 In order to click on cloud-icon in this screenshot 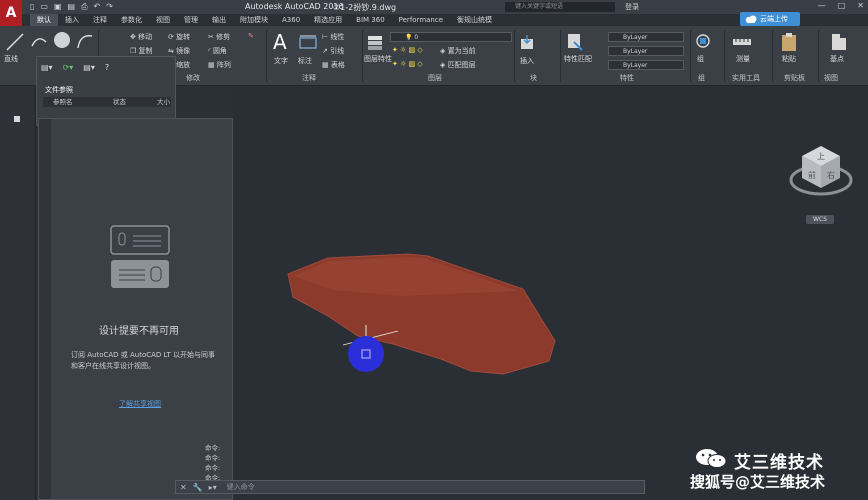, I will do `click(751, 19)`.